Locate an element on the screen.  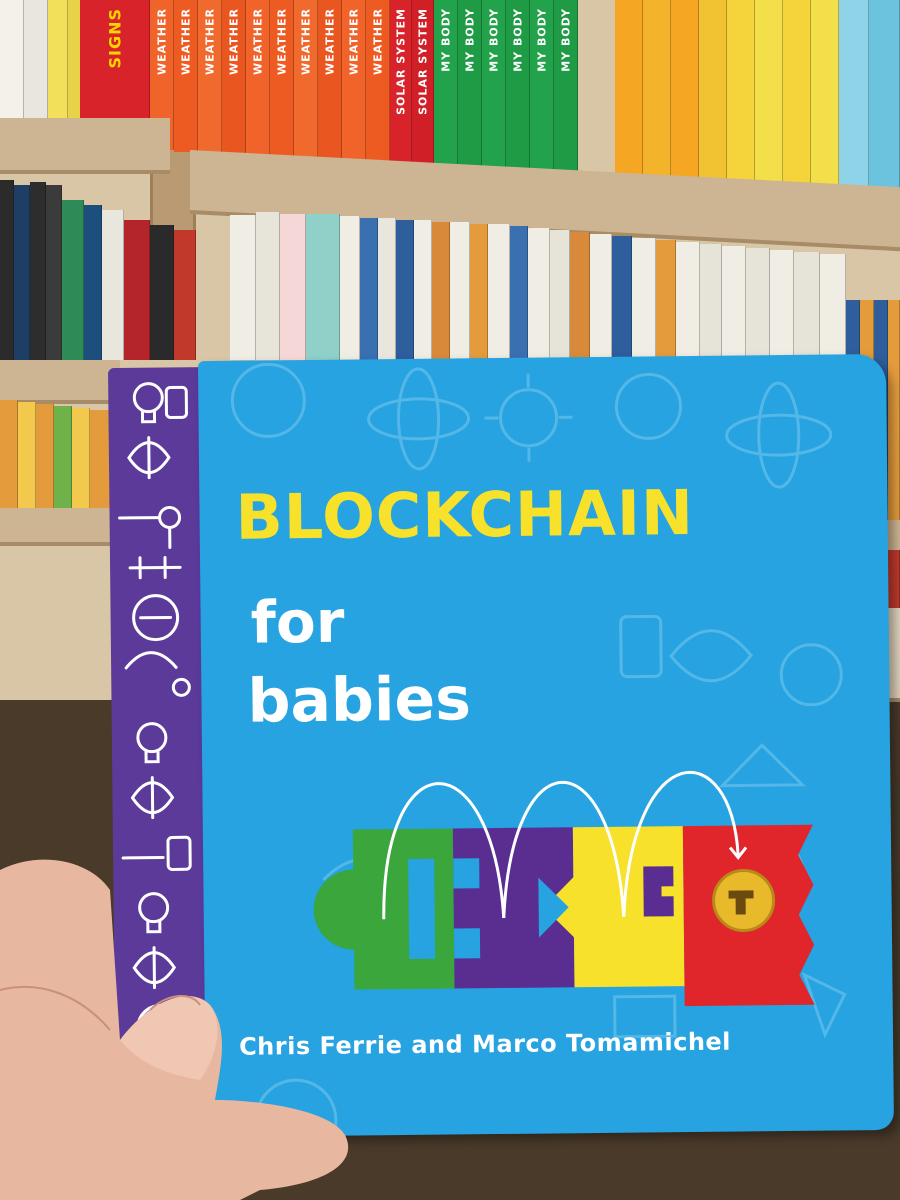
hand is located at coordinates (174, 1029).